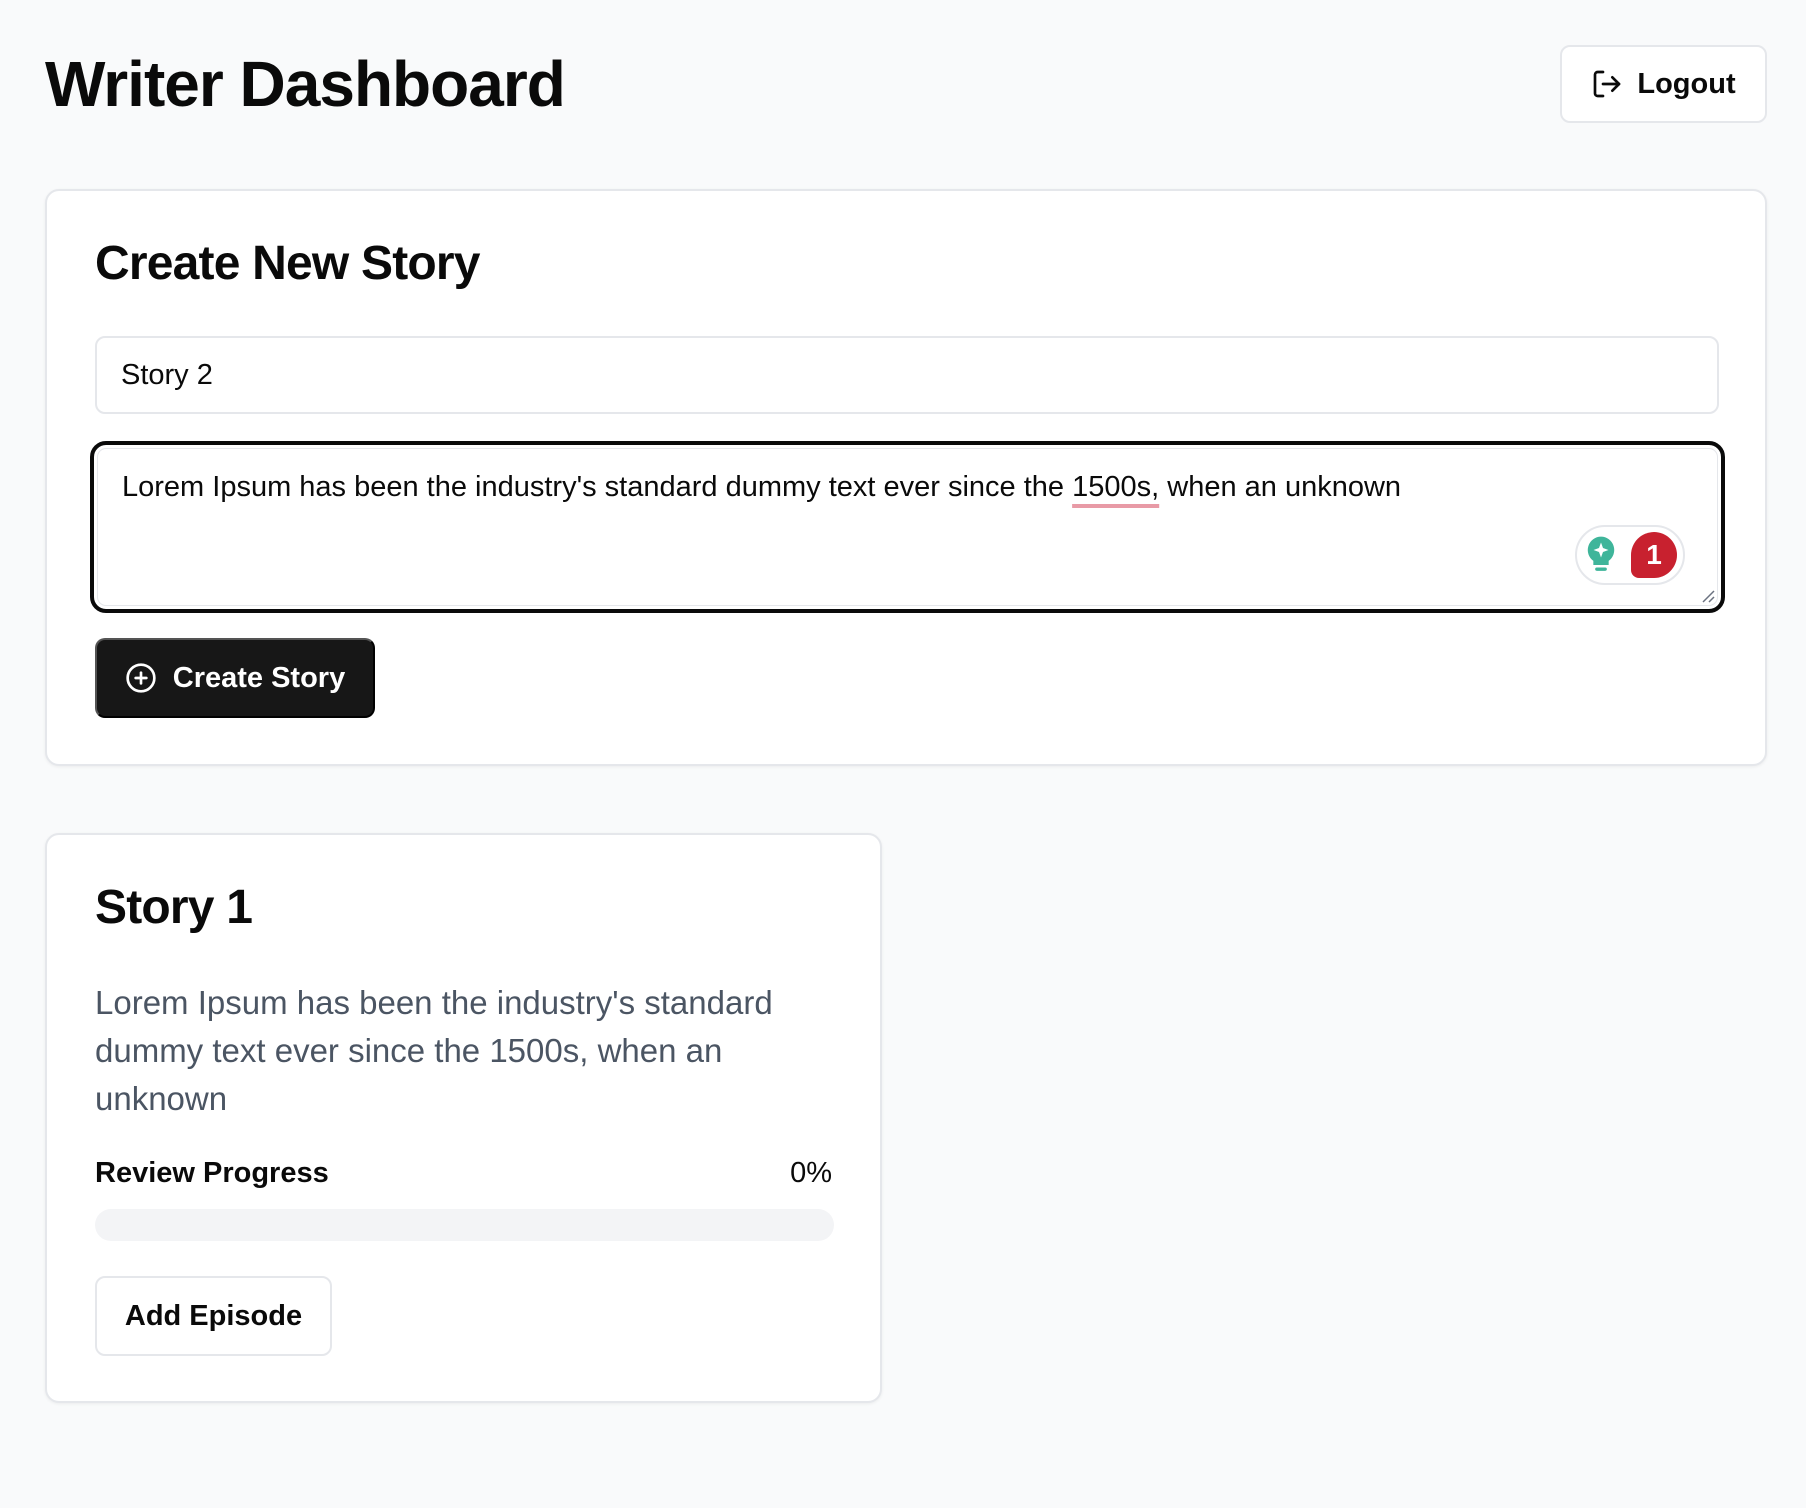 The height and width of the screenshot is (1508, 1806). I want to click on log-out-icon, so click(1607, 84).